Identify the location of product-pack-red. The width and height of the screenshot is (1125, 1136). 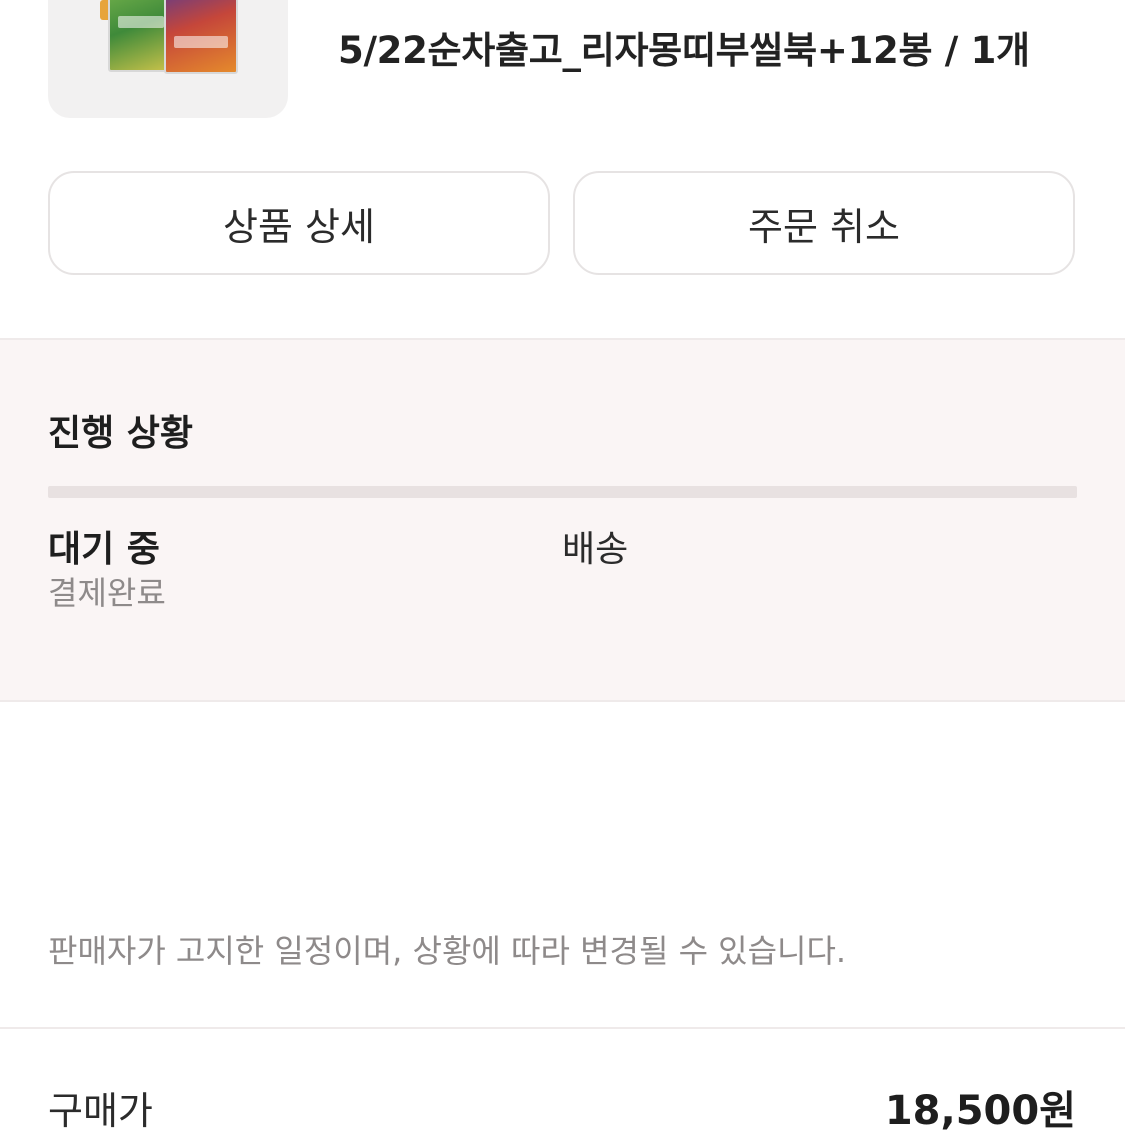
(201, 37).